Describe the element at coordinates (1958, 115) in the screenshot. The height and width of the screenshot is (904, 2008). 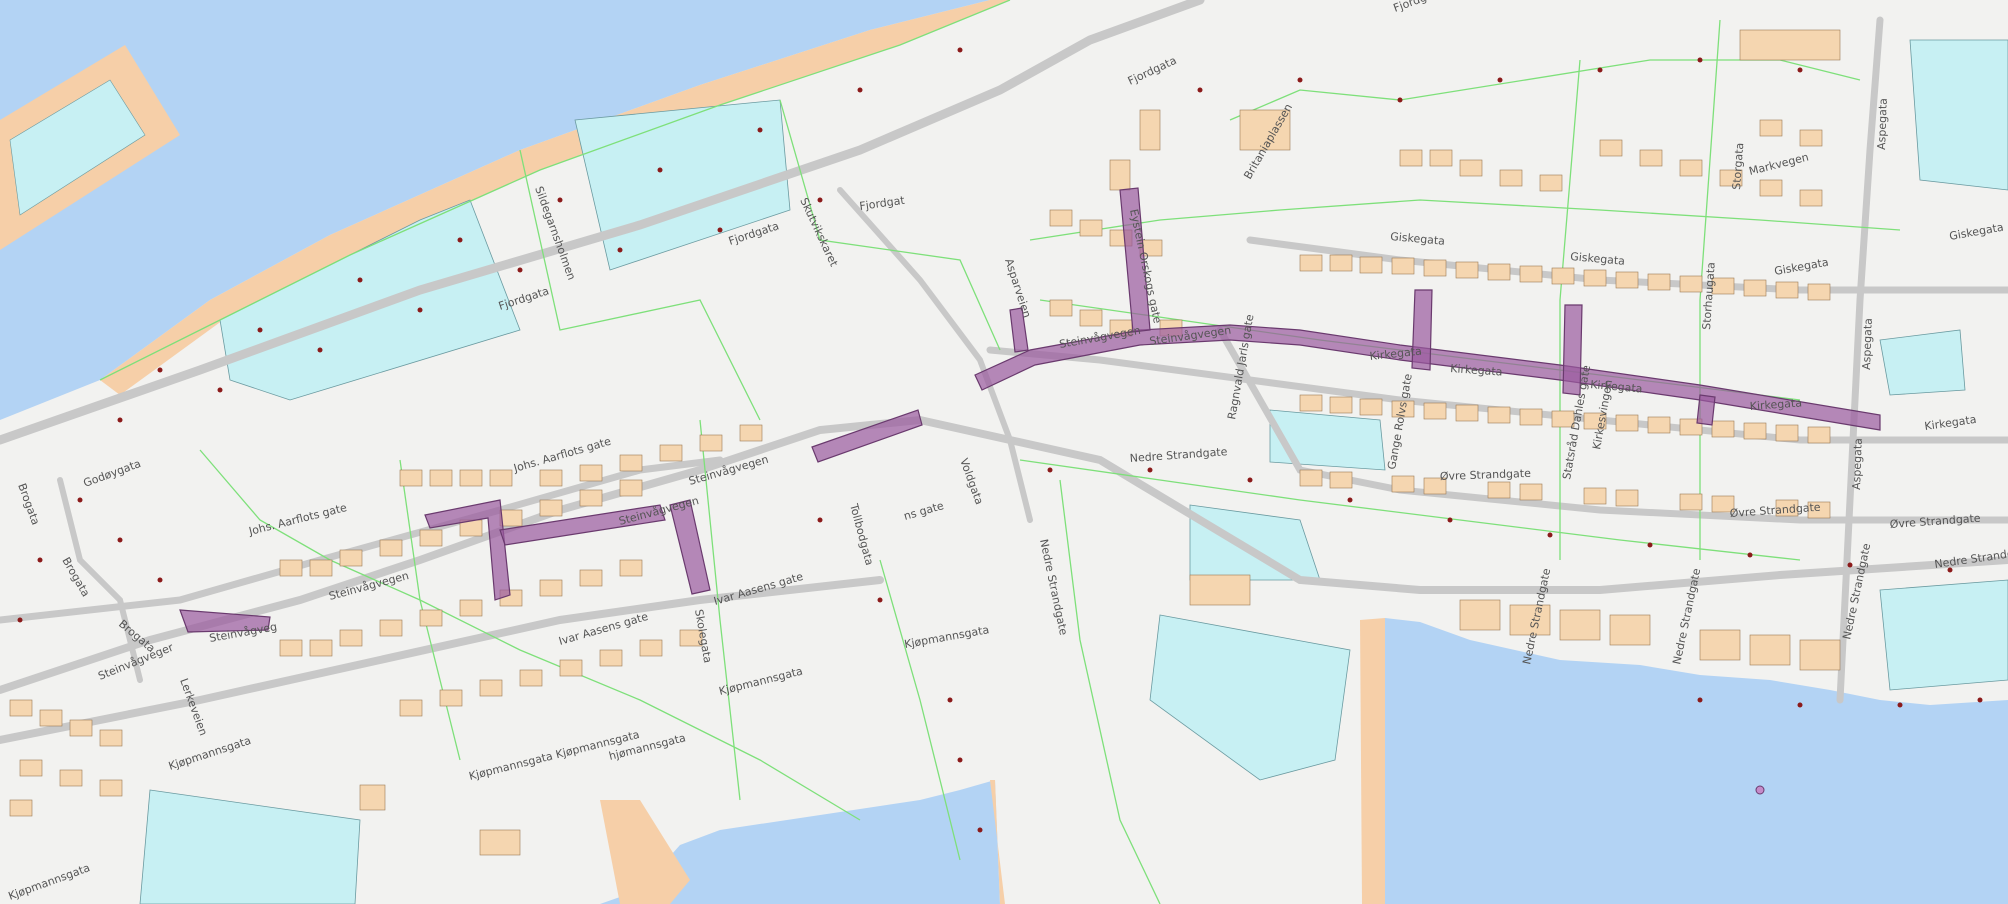
I see `castle-building` at that location.